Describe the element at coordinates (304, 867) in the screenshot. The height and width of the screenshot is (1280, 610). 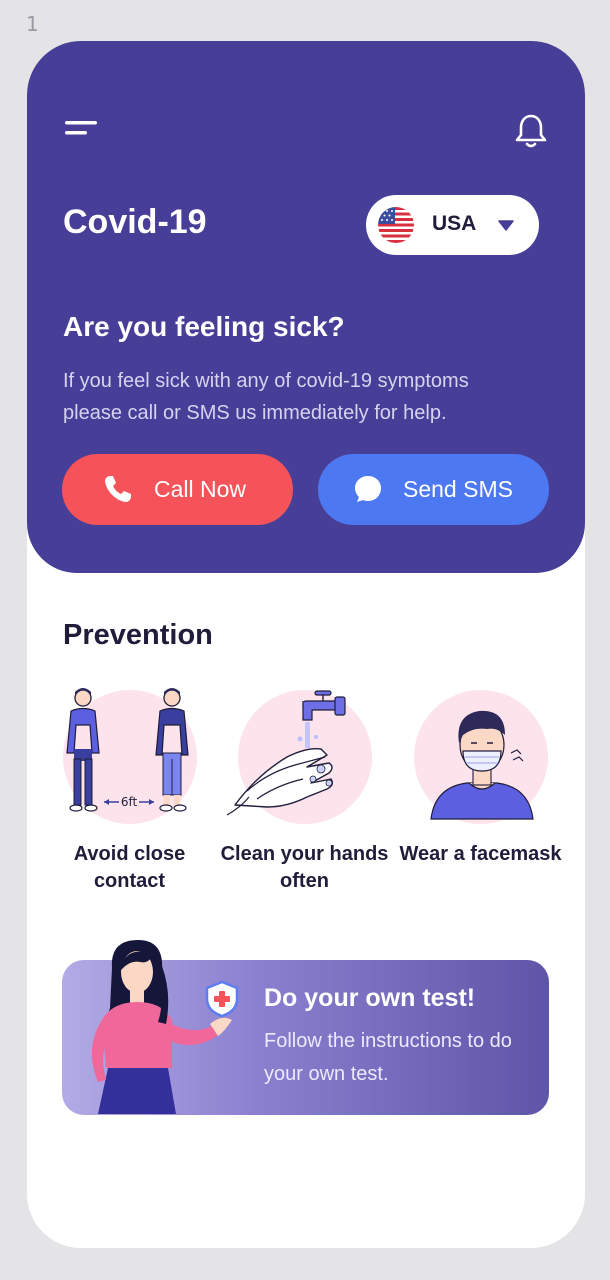
I see `prevention-label: Clean your hands often` at that location.